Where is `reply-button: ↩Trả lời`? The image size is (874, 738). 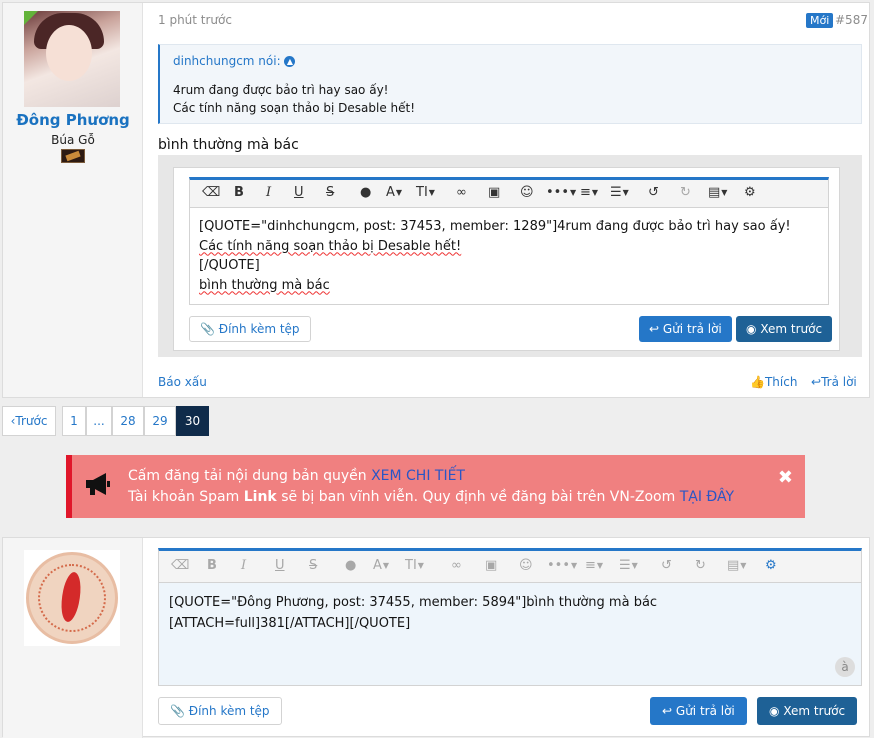
reply-button: ↩Trả lời is located at coordinates (834, 382).